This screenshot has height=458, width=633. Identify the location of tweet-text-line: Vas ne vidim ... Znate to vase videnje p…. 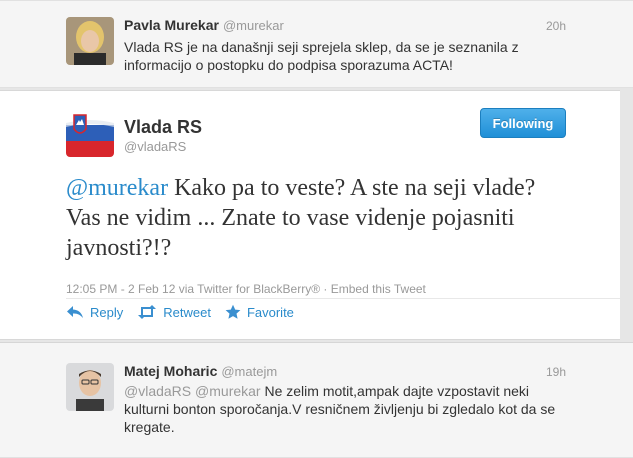
(290, 218).